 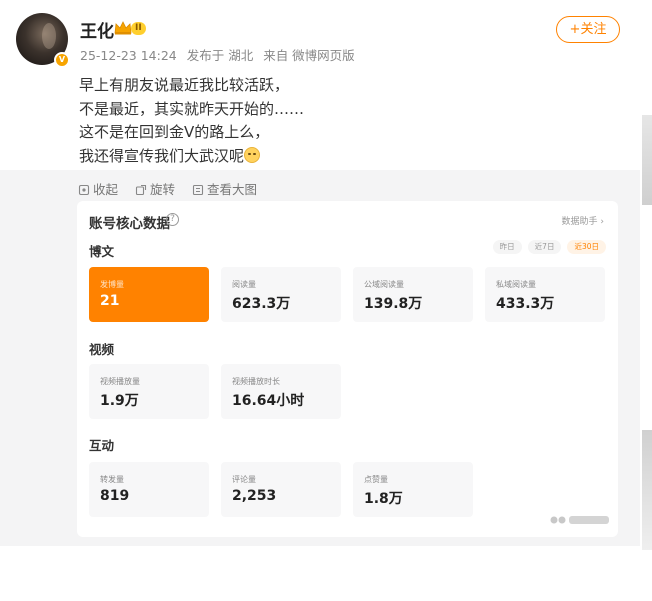 I want to click on rotate-button: 旋转, so click(x=155, y=188).